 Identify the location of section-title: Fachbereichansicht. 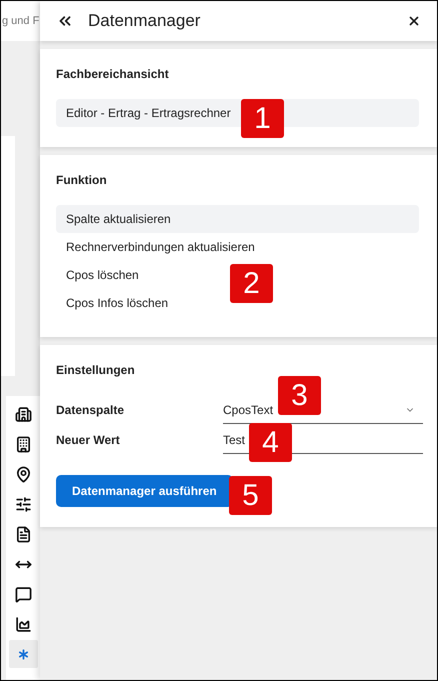
(113, 74).